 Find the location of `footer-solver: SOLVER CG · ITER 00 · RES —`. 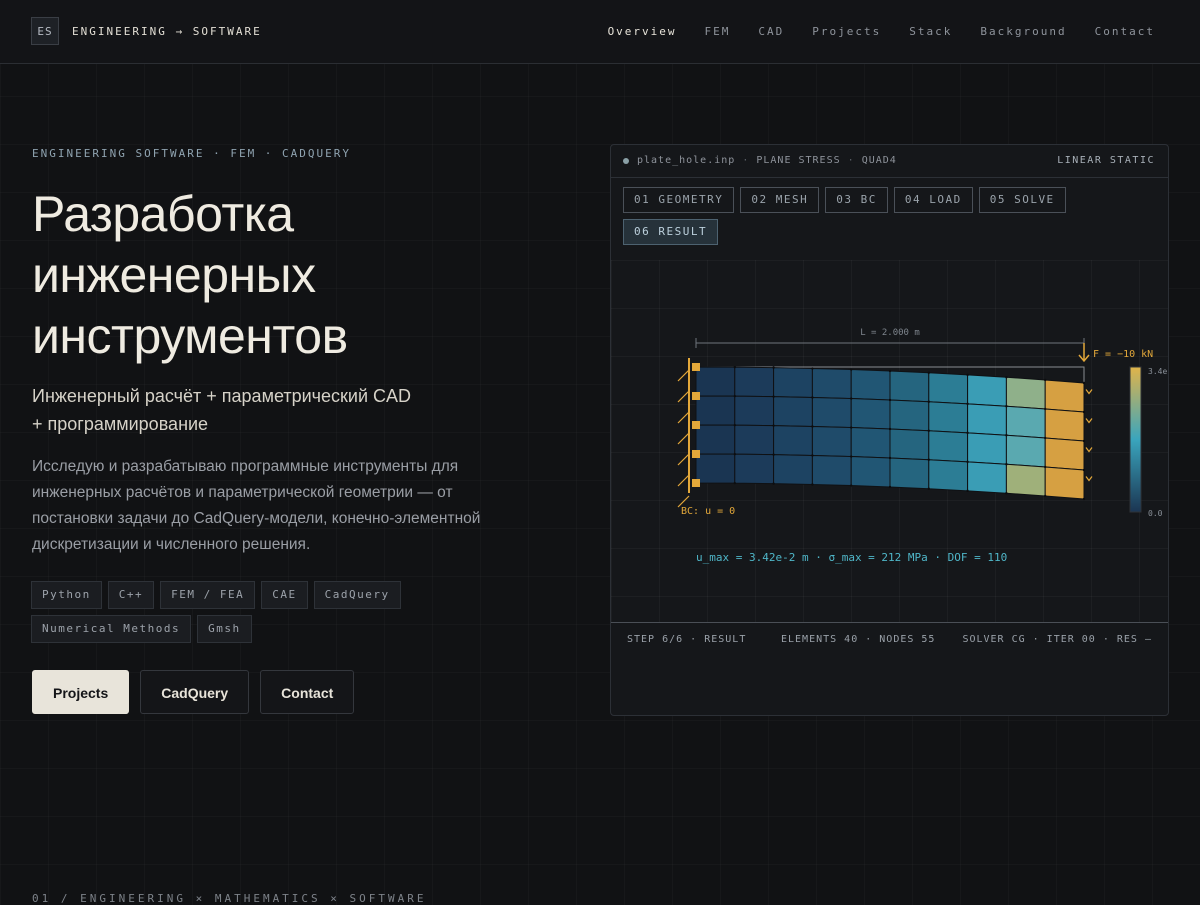

footer-solver: SOLVER CG · ITER 00 · RES — is located at coordinates (1057, 639).